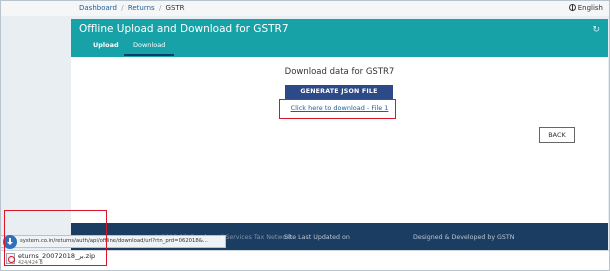  Describe the element at coordinates (464, 237) in the screenshot. I see `footer-developed-by: Designed & Developed by GSTN` at that location.